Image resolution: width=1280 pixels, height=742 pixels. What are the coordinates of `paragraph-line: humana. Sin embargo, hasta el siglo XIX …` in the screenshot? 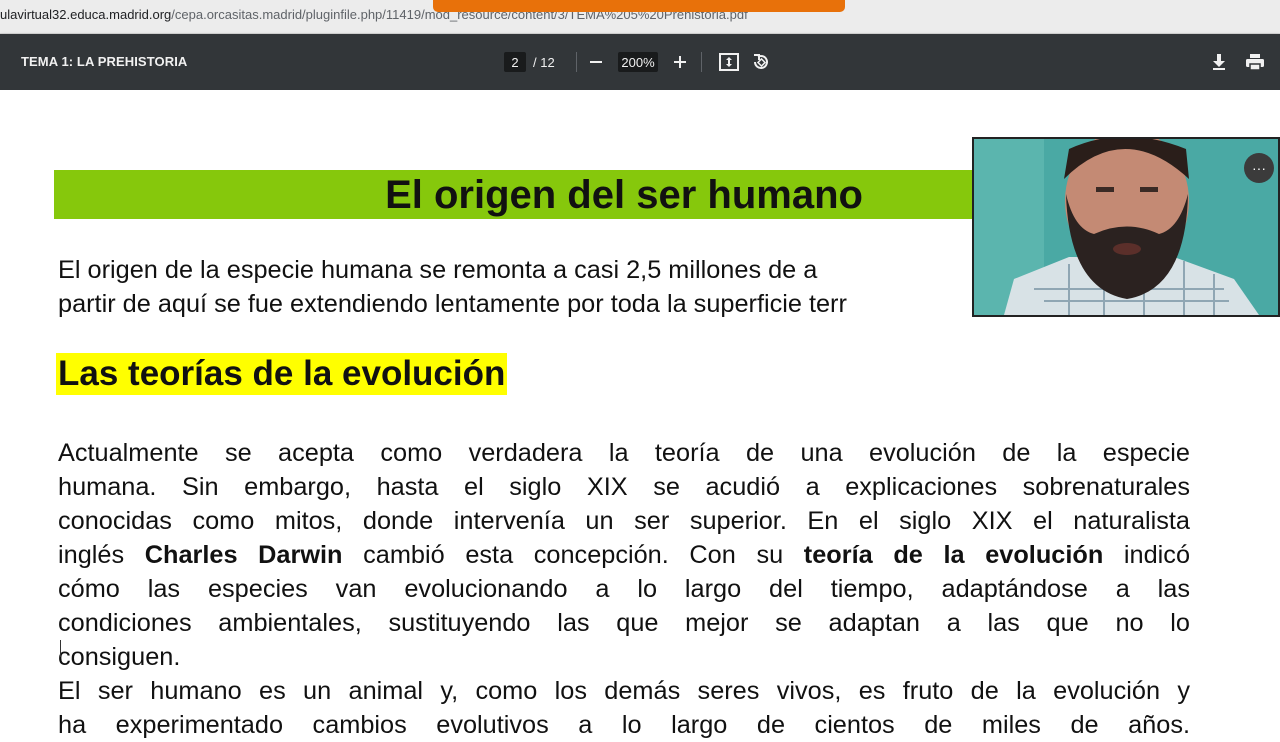 It's located at (624, 487).